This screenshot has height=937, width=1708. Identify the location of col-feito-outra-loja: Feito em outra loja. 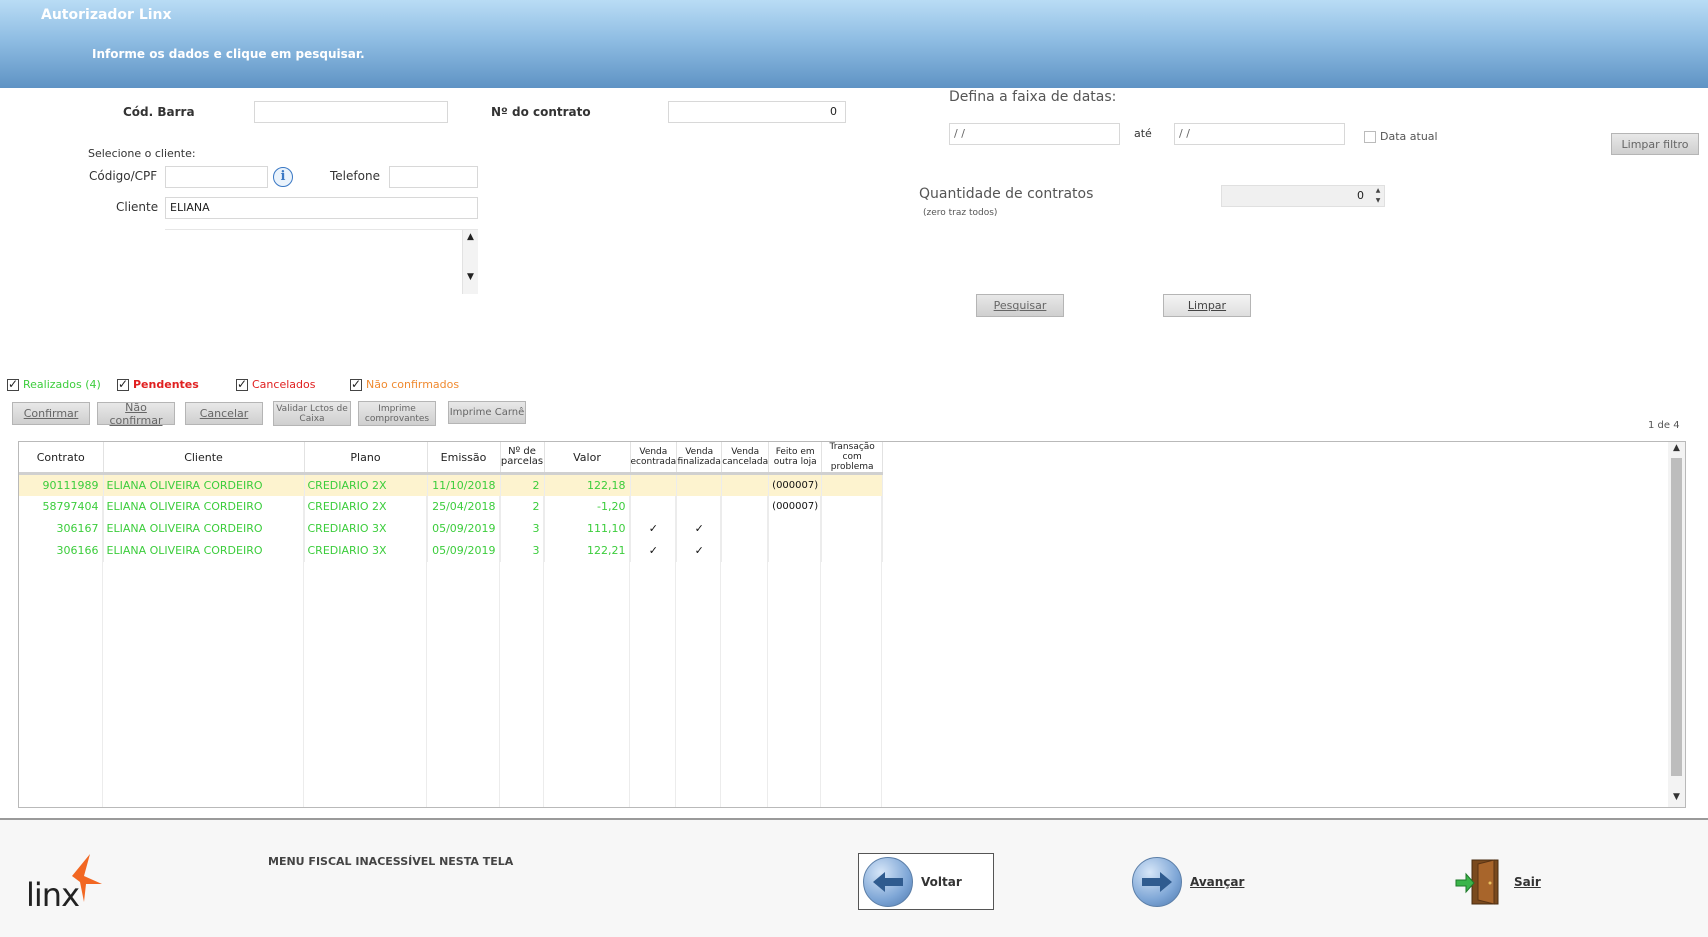
(795, 458).